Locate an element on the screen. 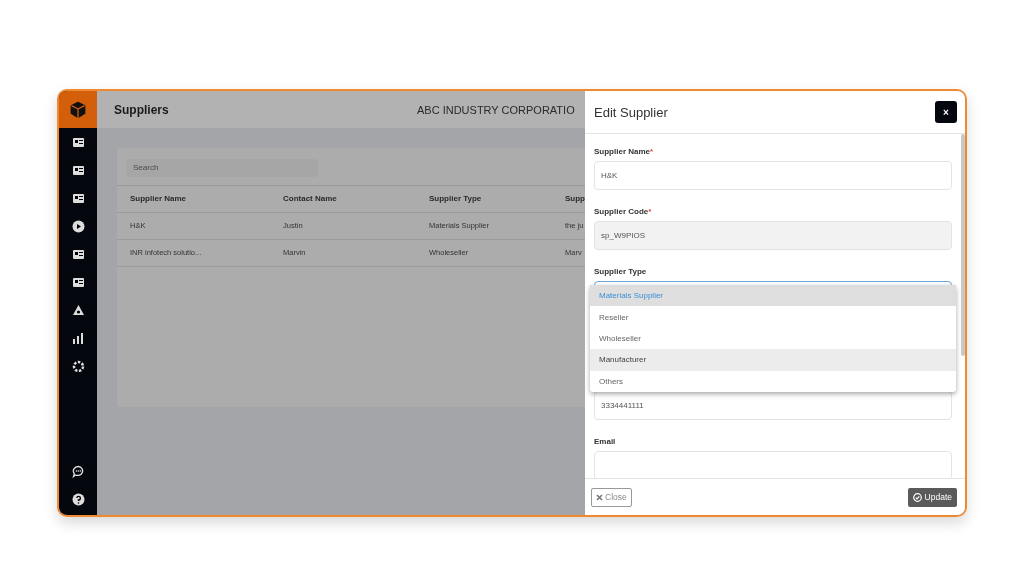 The height and width of the screenshot is (576, 1024). field-label: Supplier Type is located at coordinates (621, 271).